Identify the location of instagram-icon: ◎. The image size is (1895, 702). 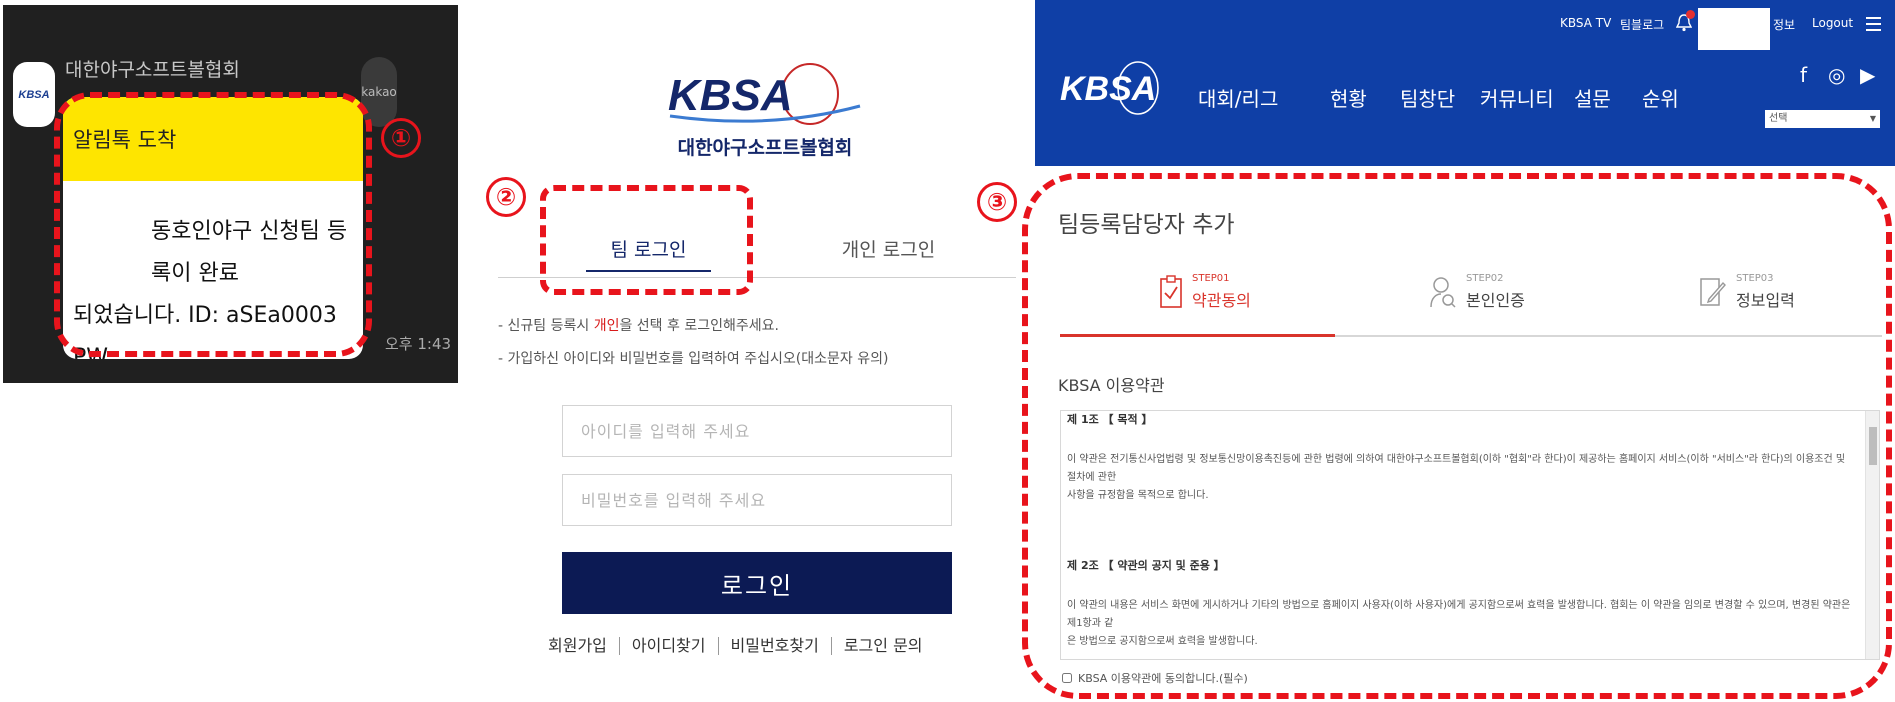
(1836, 75).